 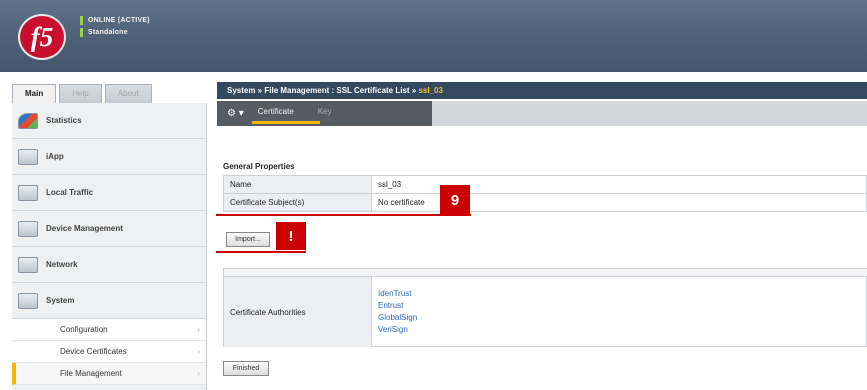 What do you see at coordinates (64, 120) in the screenshot?
I see `sidebar-item-label: Statistics` at bounding box center [64, 120].